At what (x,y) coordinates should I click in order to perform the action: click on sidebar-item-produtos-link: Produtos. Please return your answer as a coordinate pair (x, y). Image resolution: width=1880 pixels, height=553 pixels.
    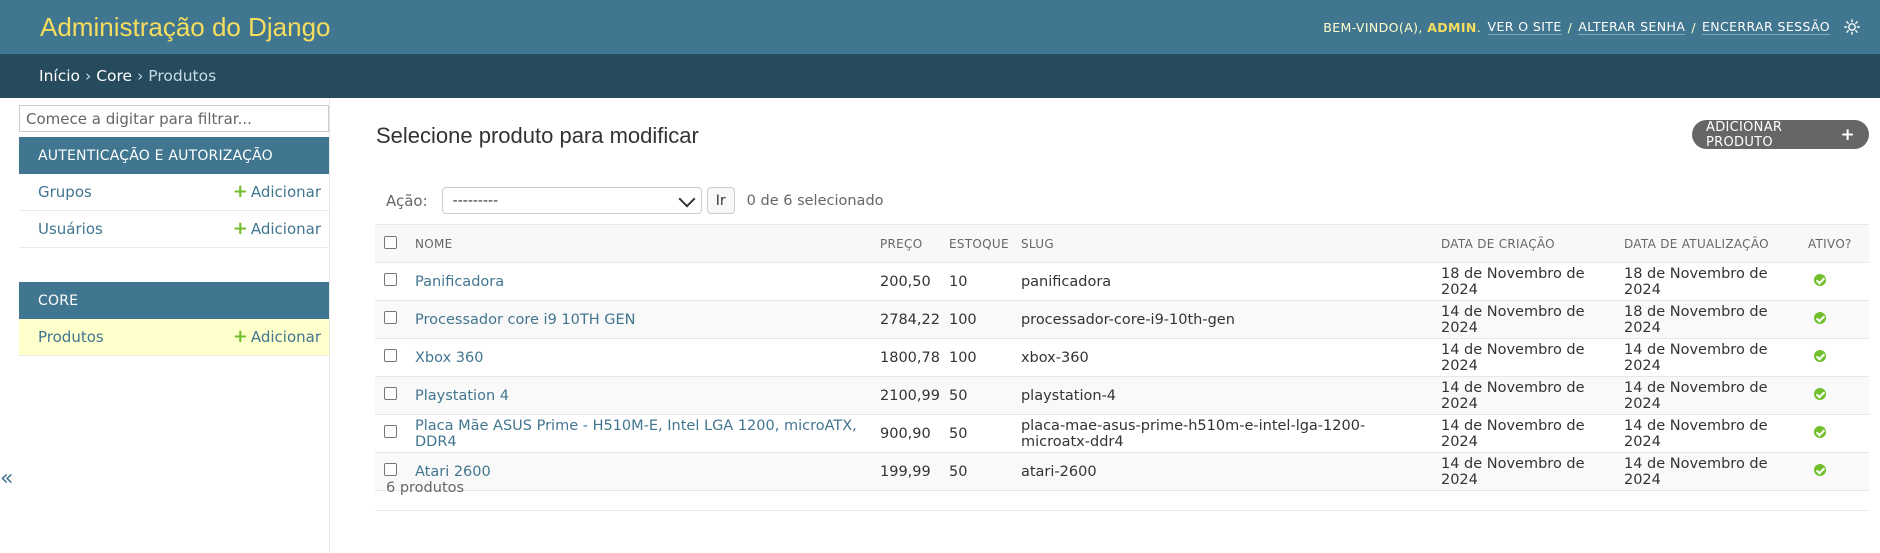
    Looking at the image, I should click on (71, 337).